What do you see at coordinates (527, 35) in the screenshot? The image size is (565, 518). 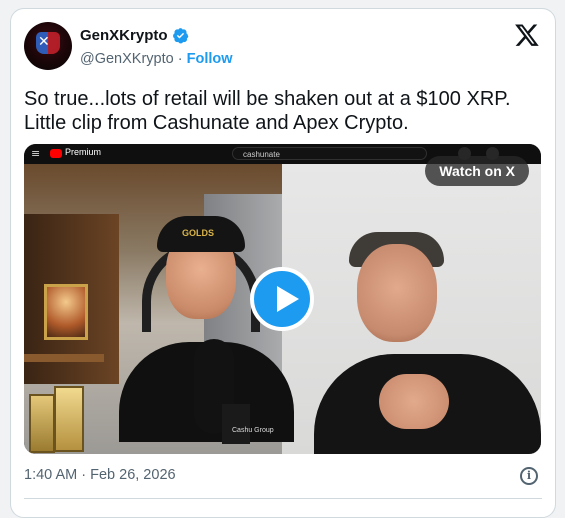 I see `x-logo-icon` at bounding box center [527, 35].